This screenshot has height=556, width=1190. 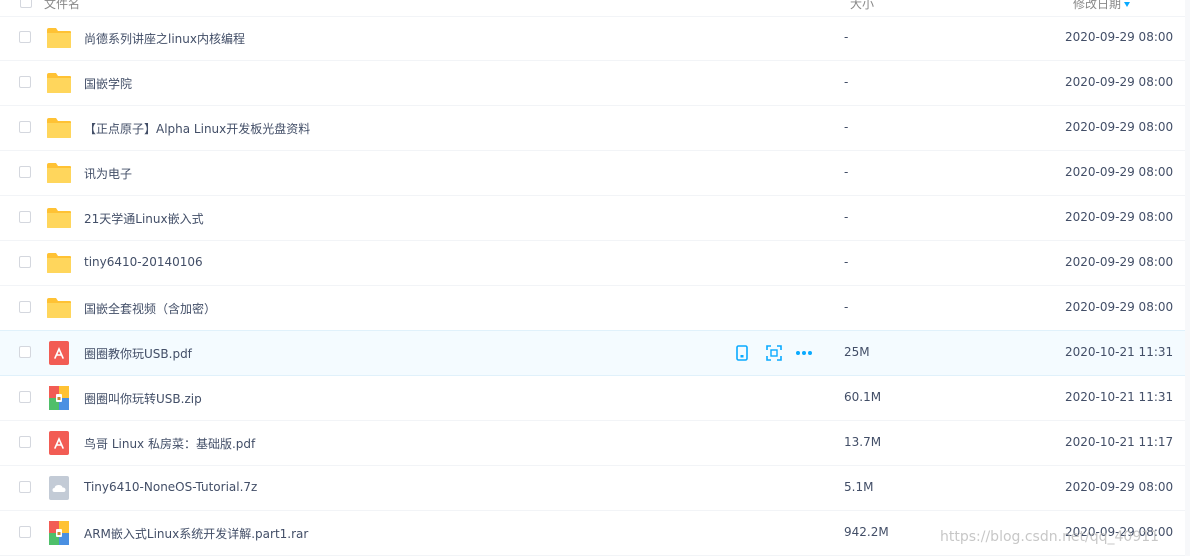 I want to click on column-header-name: 文件名, so click(x=62, y=6).